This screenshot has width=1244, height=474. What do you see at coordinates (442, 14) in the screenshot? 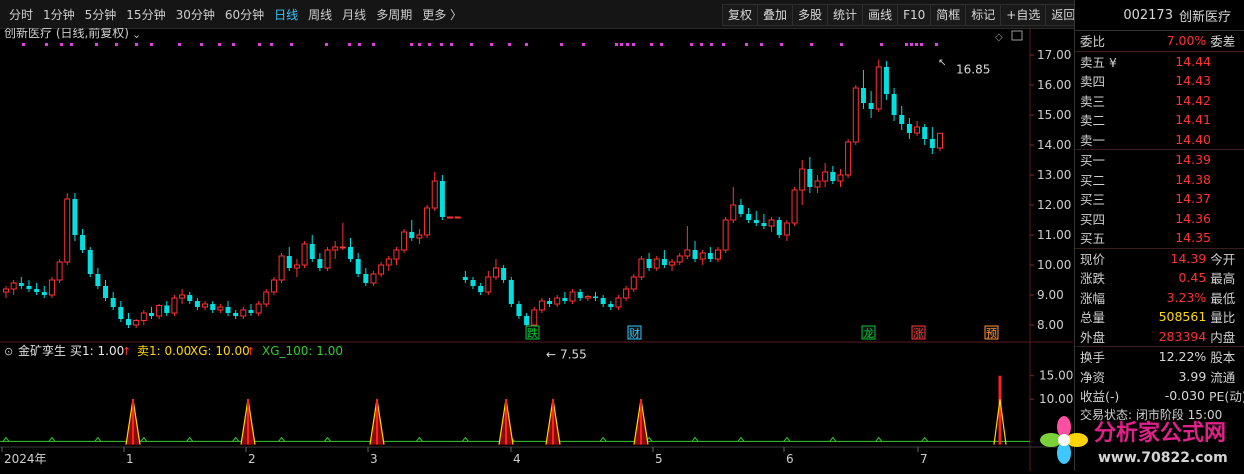
I see `period-tab-10: 更多 〉` at bounding box center [442, 14].